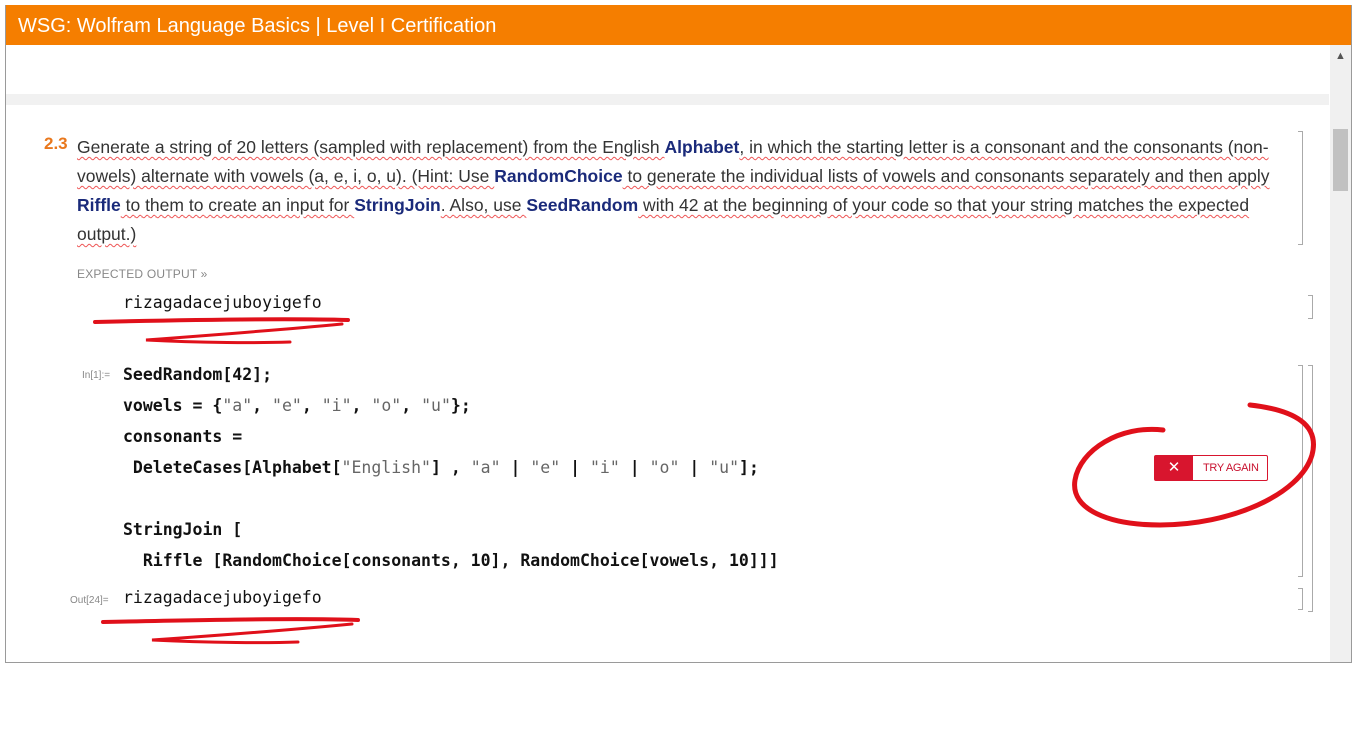 This screenshot has width=1355, height=731. I want to click on try-again-circle, so click(1194, 465).